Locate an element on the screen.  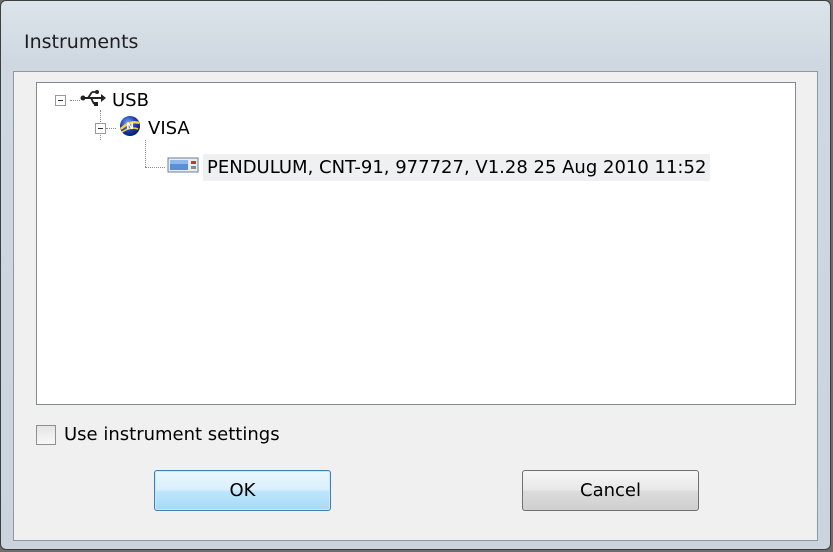
collapse-usb-toggle is located at coordinates (60, 100).